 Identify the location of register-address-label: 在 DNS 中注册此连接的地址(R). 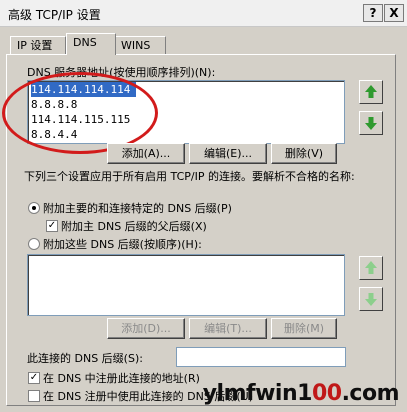
(121, 378).